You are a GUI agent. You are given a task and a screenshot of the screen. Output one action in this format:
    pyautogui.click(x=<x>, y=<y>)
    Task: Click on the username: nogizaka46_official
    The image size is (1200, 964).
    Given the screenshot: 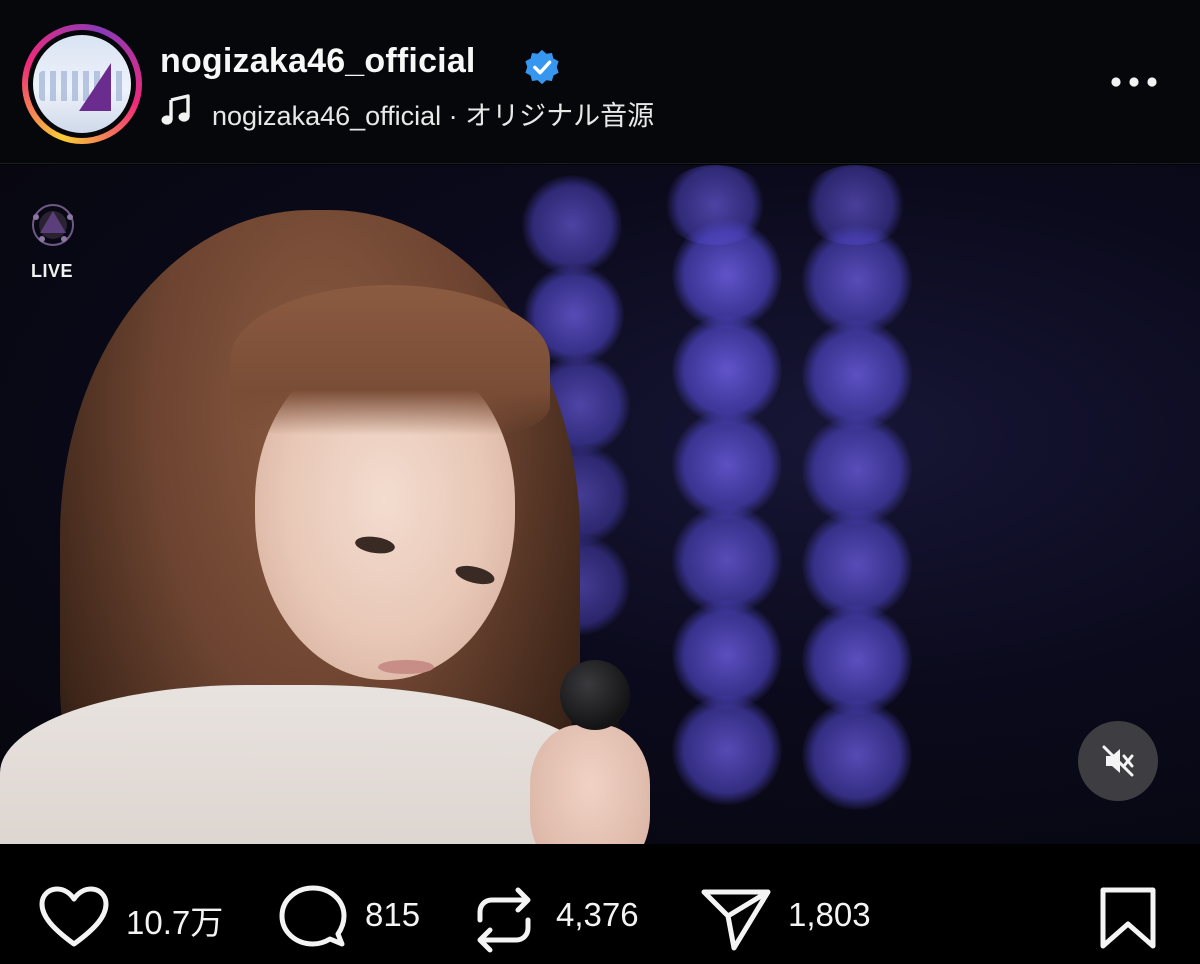 What is the action you would take?
    pyautogui.click(x=318, y=61)
    